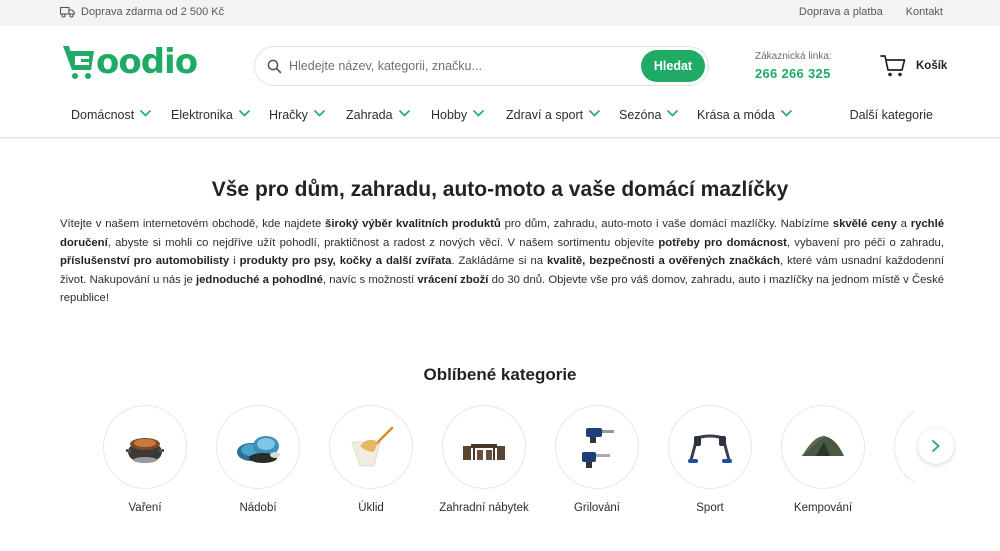  I want to click on nav-item-label: Sezóna, so click(640, 115).